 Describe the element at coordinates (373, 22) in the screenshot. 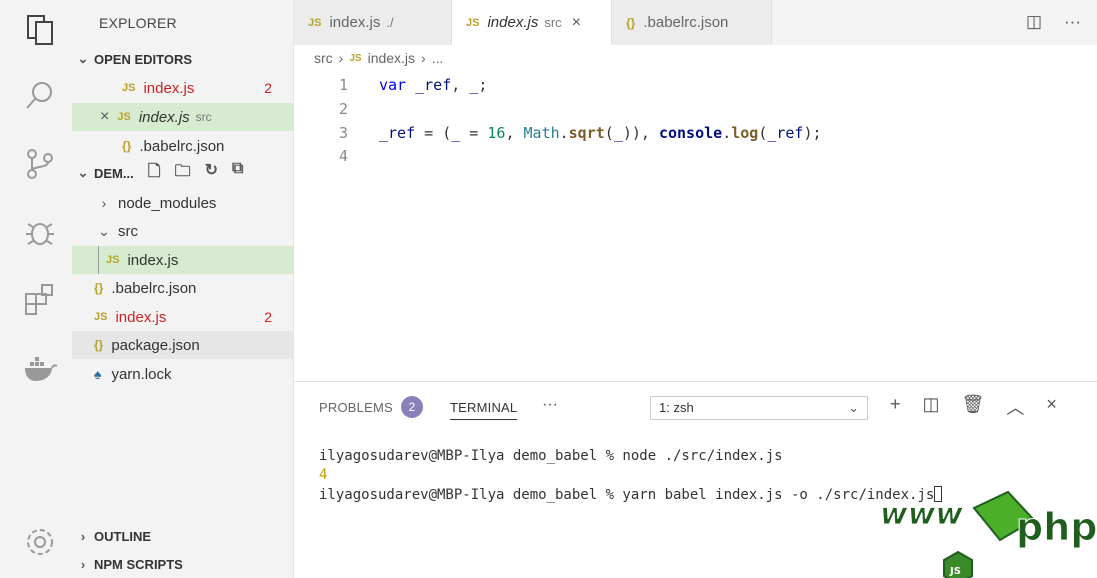

I see `tab-index-js-root: JS index.js ./` at that location.